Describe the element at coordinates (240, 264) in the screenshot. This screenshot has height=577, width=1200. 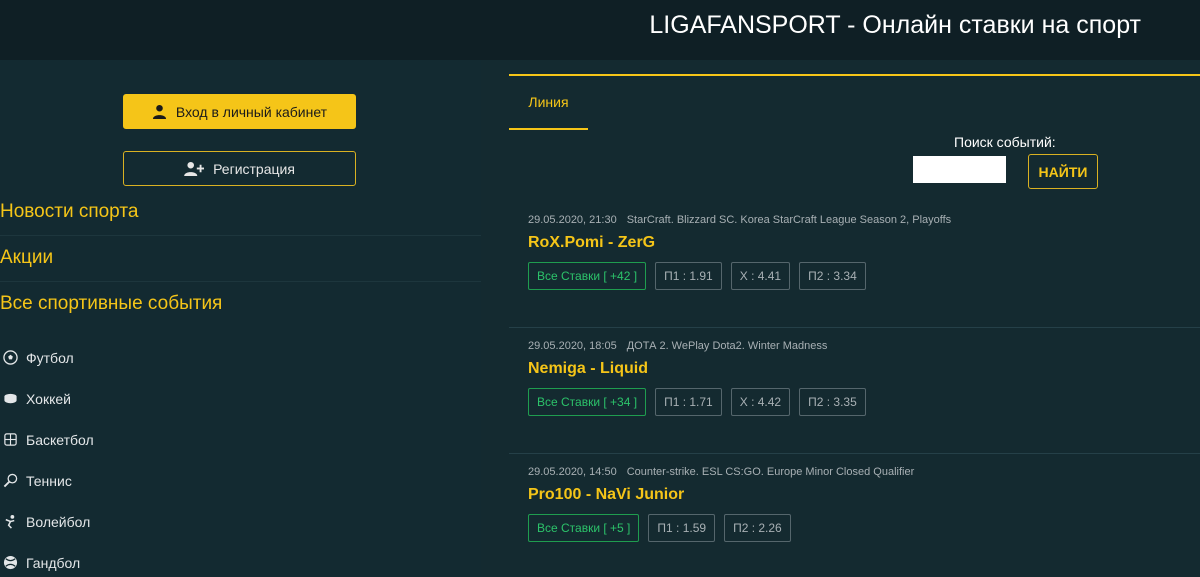
I see `nav-promotions: Акции` at that location.